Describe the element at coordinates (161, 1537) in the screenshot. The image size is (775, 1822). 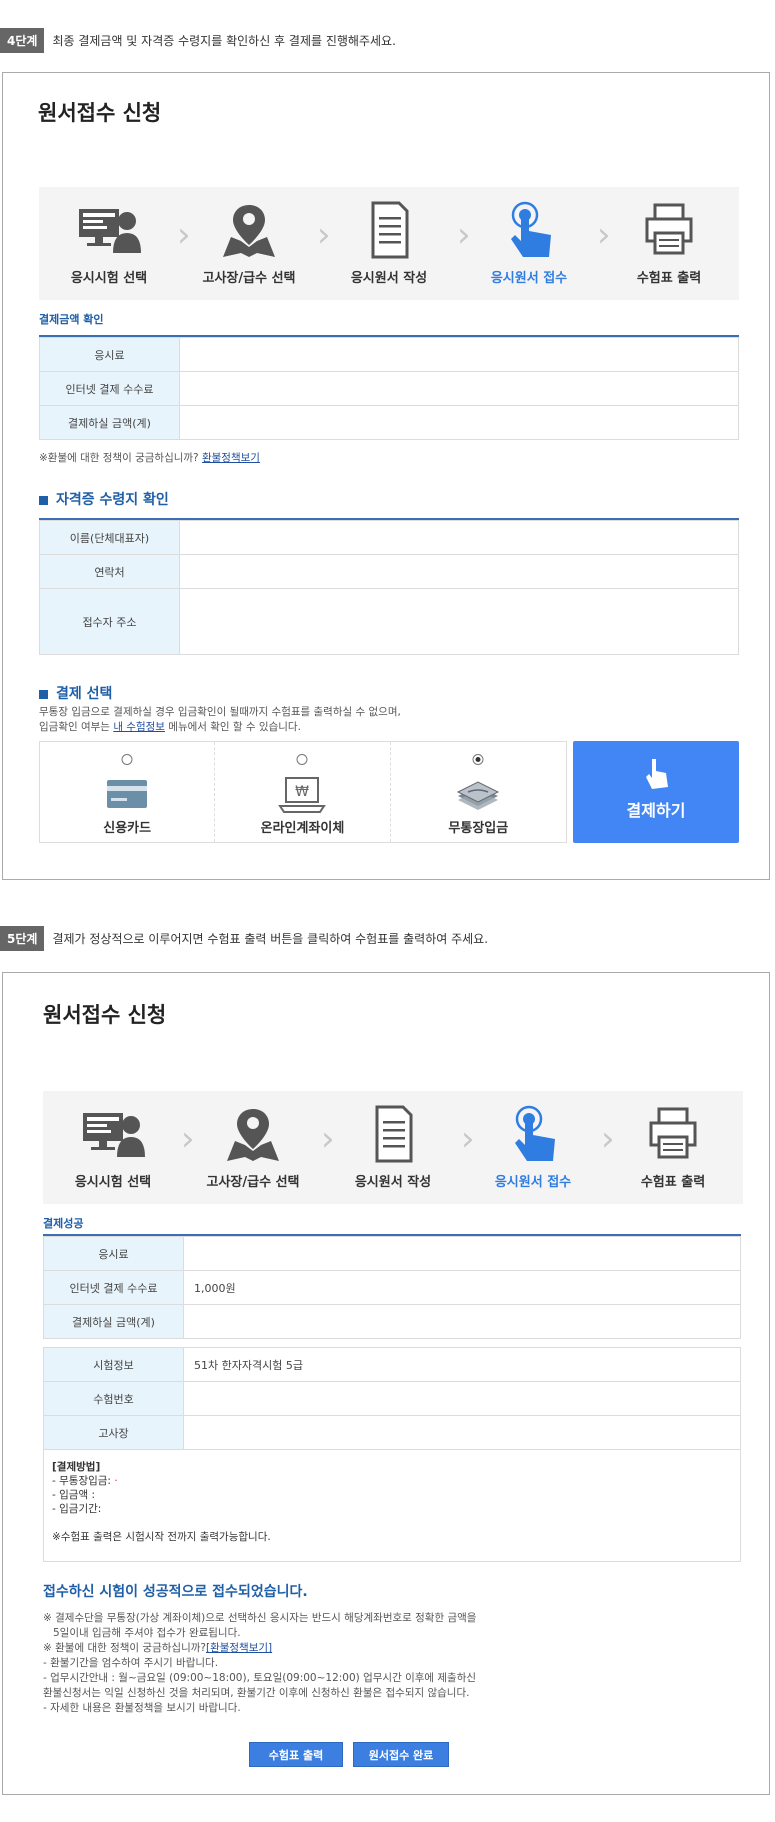
I see `print-note: ※수험표 출력은 시험시작 전까지 출력가능합니다.` at that location.